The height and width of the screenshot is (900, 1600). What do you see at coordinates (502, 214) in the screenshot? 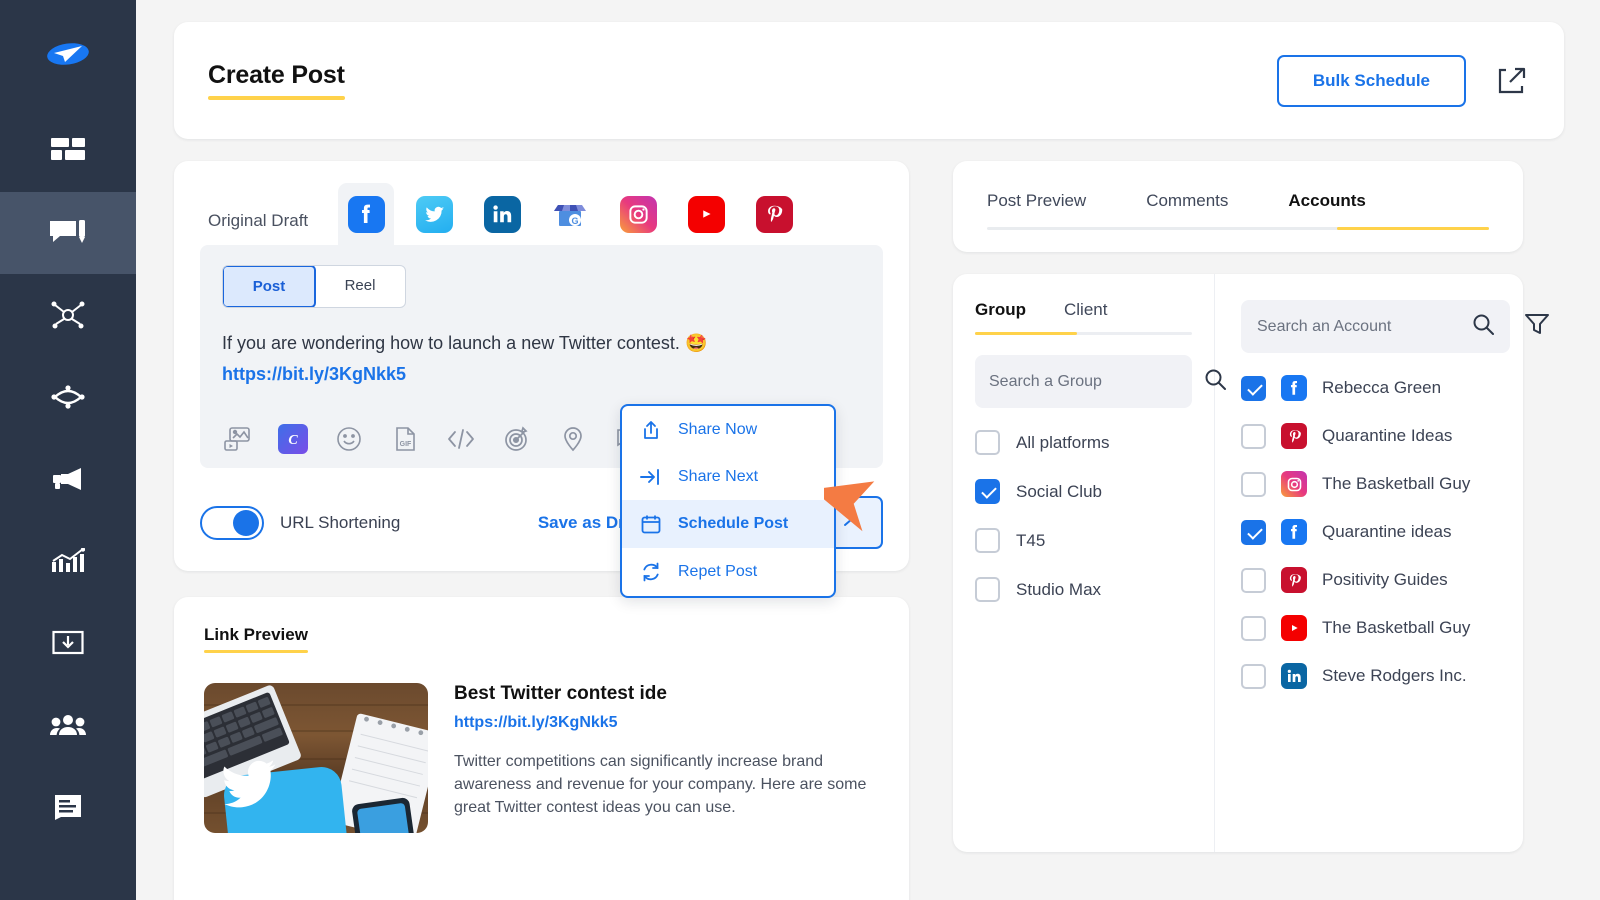
I see `platform-tab-linkedin` at bounding box center [502, 214].